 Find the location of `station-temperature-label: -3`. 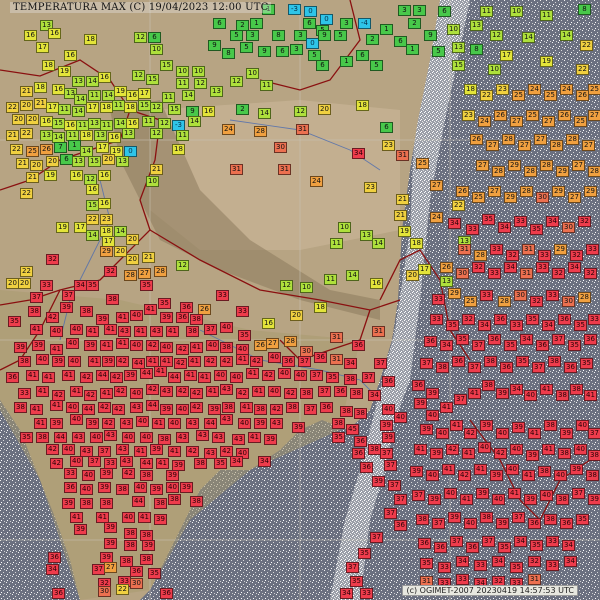

station-temperature-label: -3 is located at coordinates (294, 9).